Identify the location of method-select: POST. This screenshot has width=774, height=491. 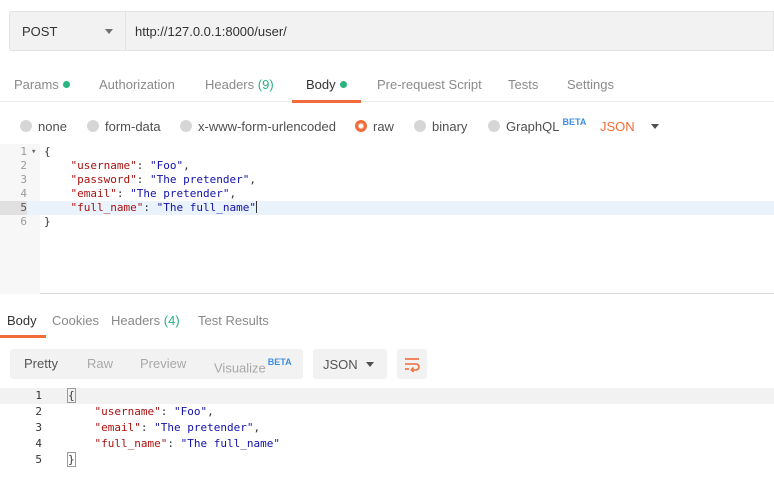
(67, 31).